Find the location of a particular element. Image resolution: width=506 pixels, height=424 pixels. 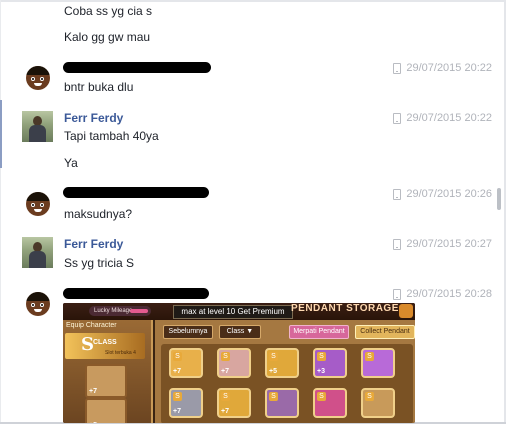

pendant-item: S +5 is located at coordinates (282, 363).